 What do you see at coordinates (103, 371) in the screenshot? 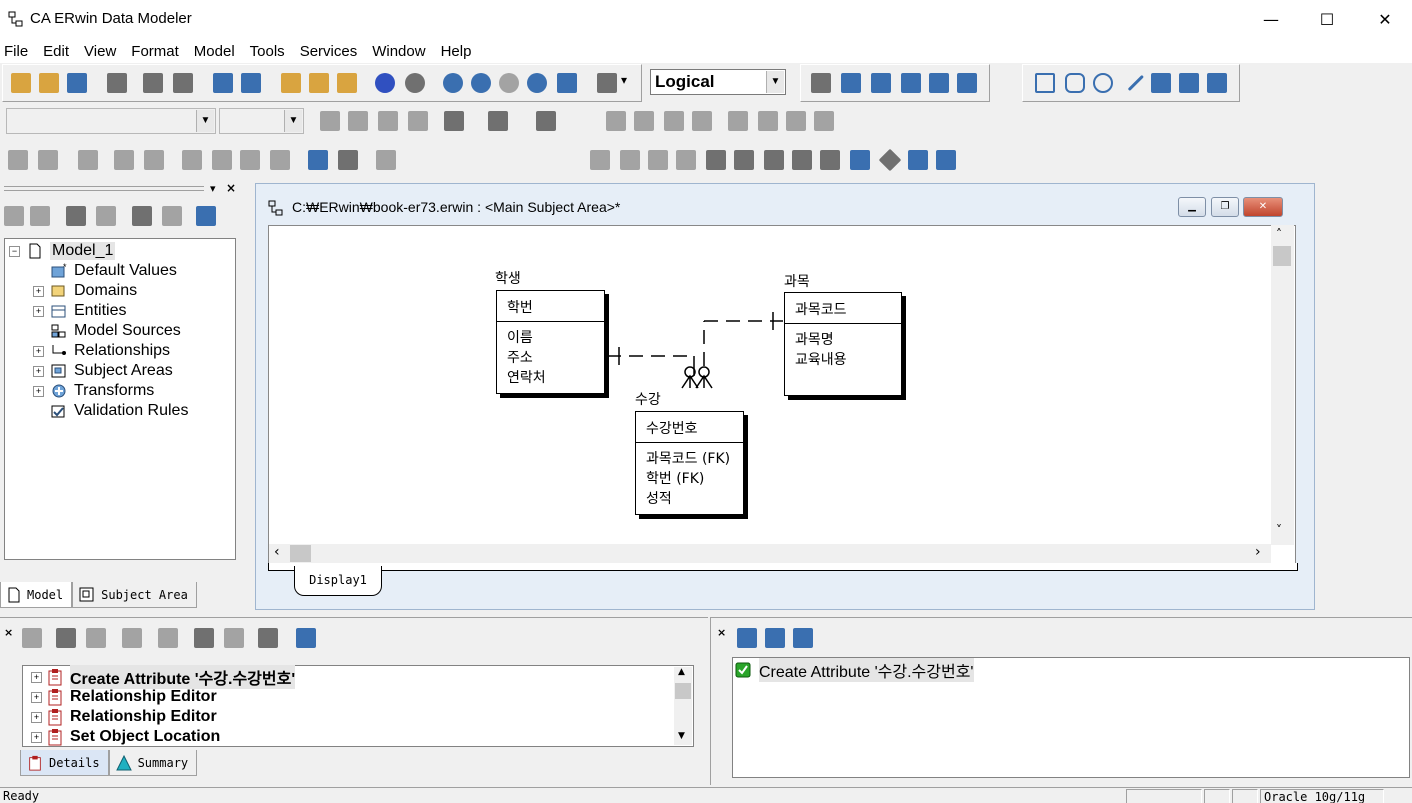
I see `tree-item-subject-areas: + Subject Areas` at bounding box center [103, 371].